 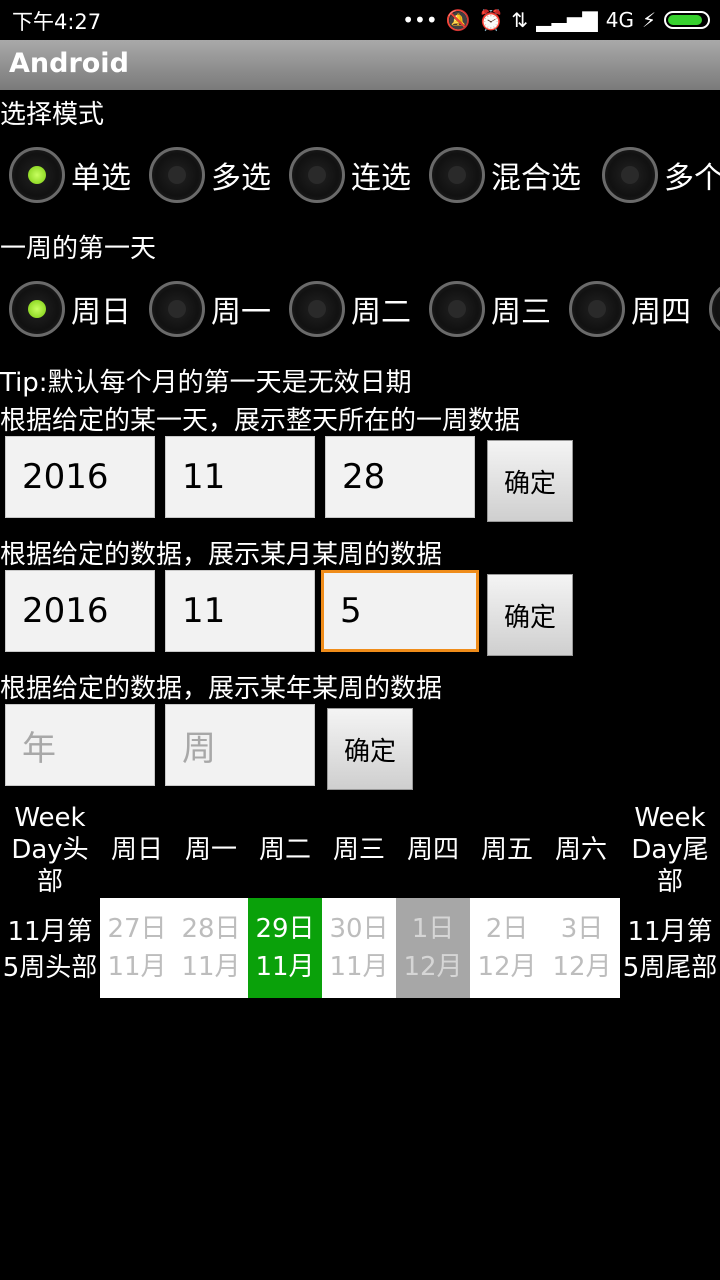 I want to click on day-input: 28, so click(x=400, y=477).